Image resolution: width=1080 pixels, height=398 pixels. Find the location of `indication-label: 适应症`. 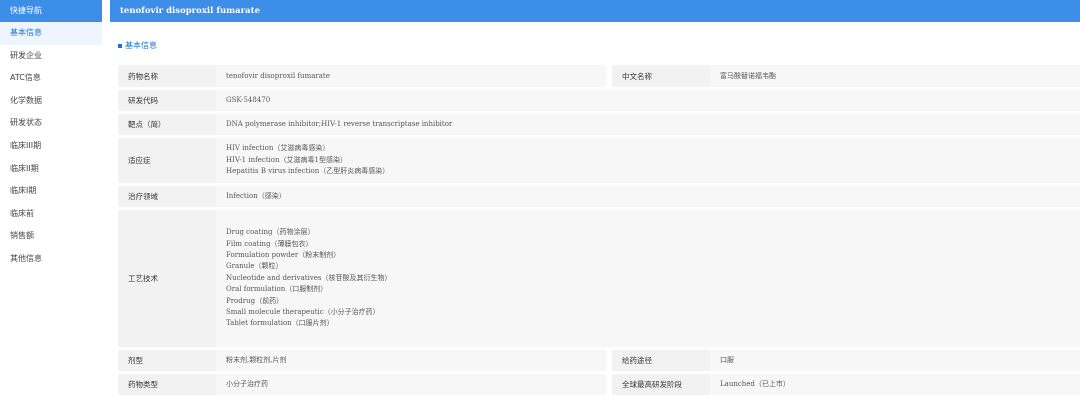

indication-label: 适应症 is located at coordinates (167, 160).